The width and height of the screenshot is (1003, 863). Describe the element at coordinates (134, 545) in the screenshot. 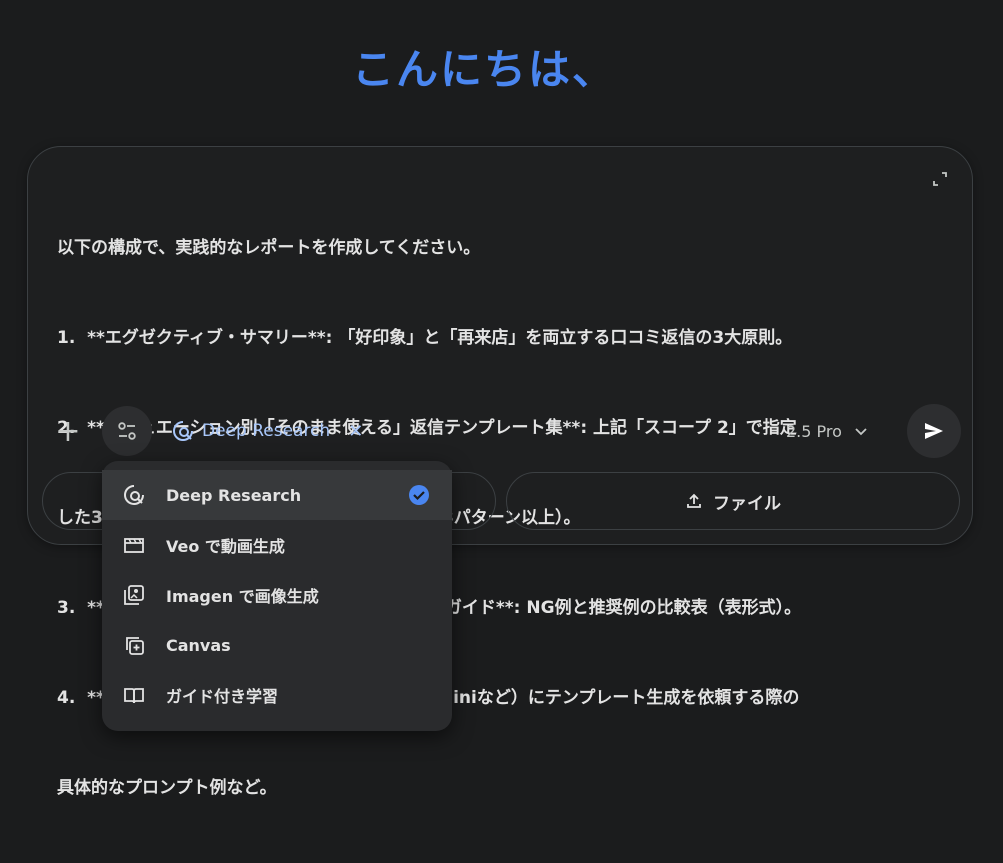

I see `video-clapper-icon` at that location.